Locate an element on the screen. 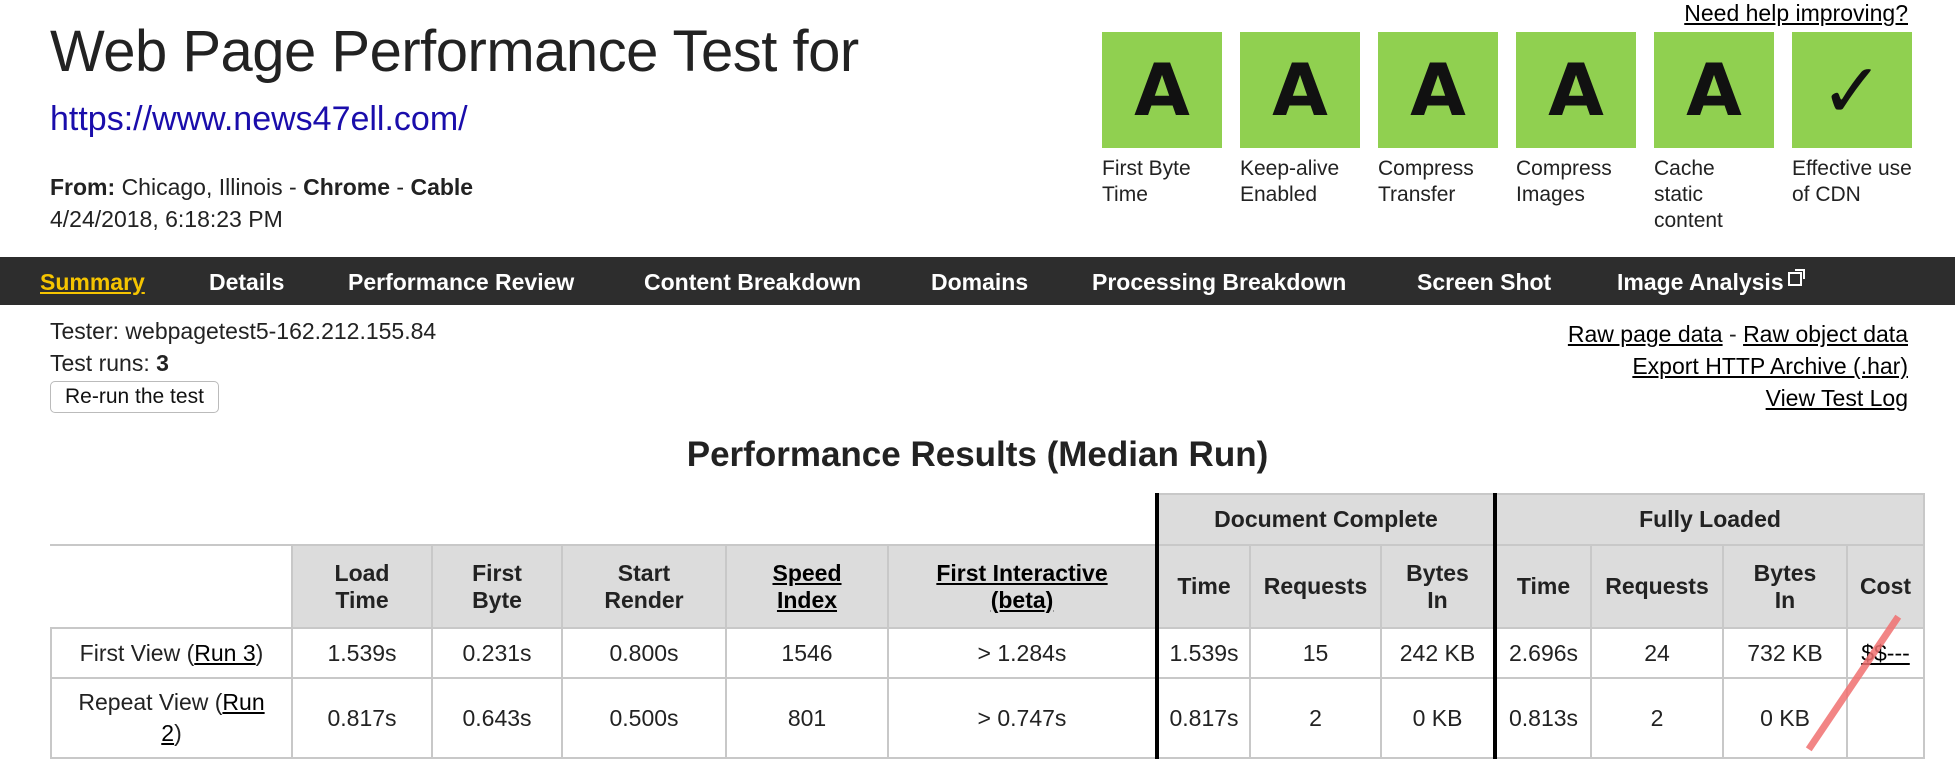  cell-cost is located at coordinates (1885, 718).